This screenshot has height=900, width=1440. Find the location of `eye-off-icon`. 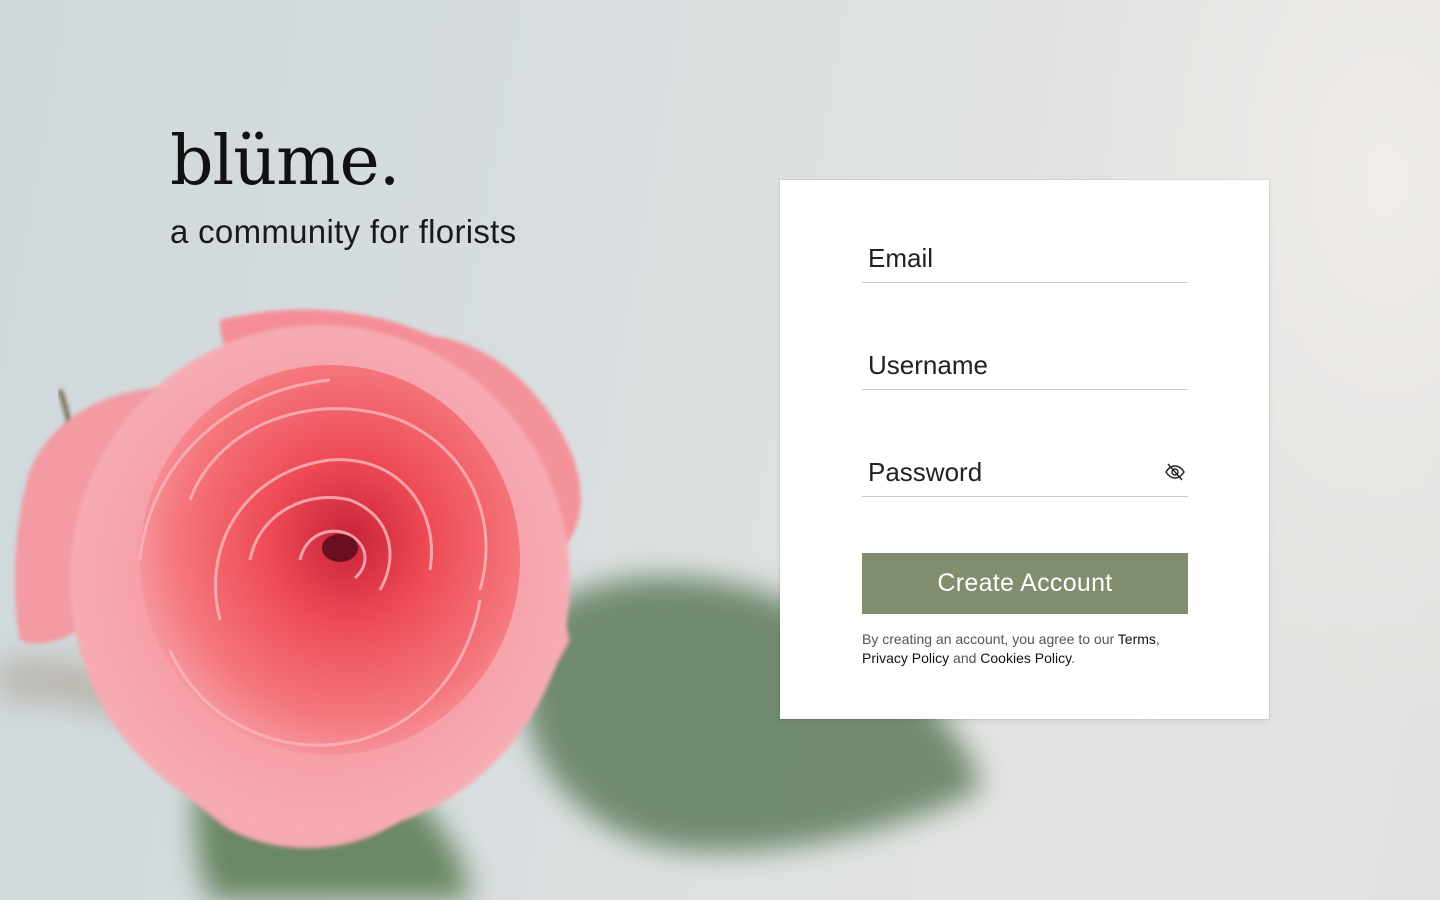

eye-off-icon is located at coordinates (1175, 472).